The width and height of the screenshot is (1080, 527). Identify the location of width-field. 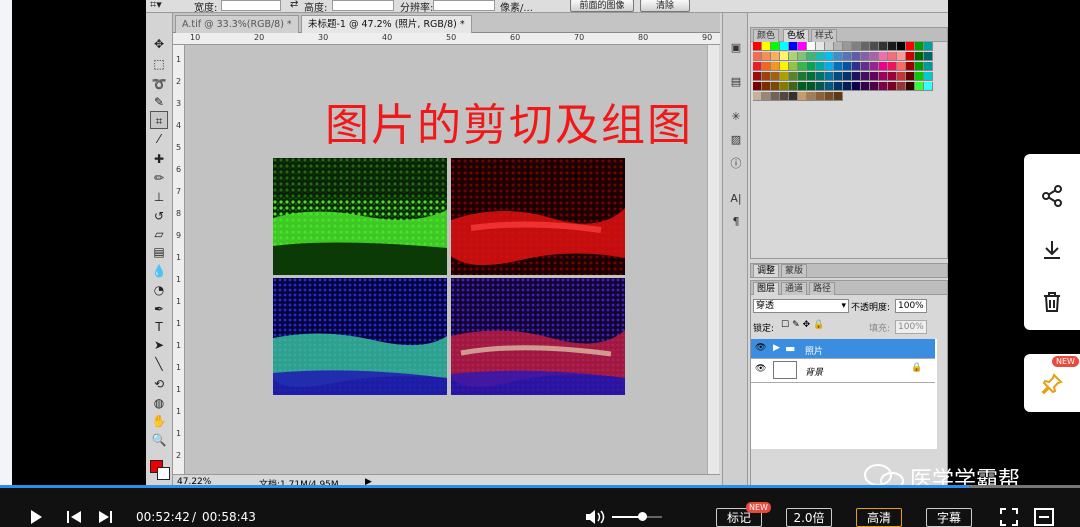
(251, 5).